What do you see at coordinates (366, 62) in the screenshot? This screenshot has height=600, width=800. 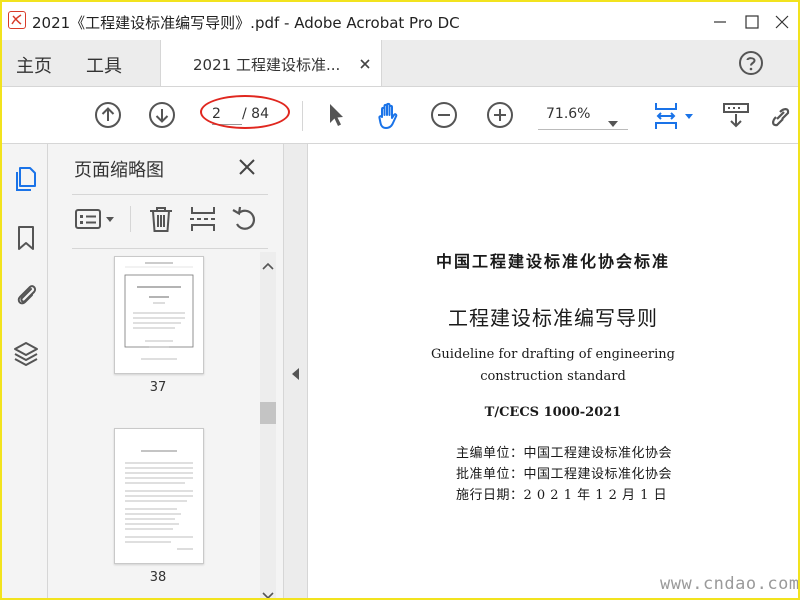 I see `tab-close-icon` at bounding box center [366, 62].